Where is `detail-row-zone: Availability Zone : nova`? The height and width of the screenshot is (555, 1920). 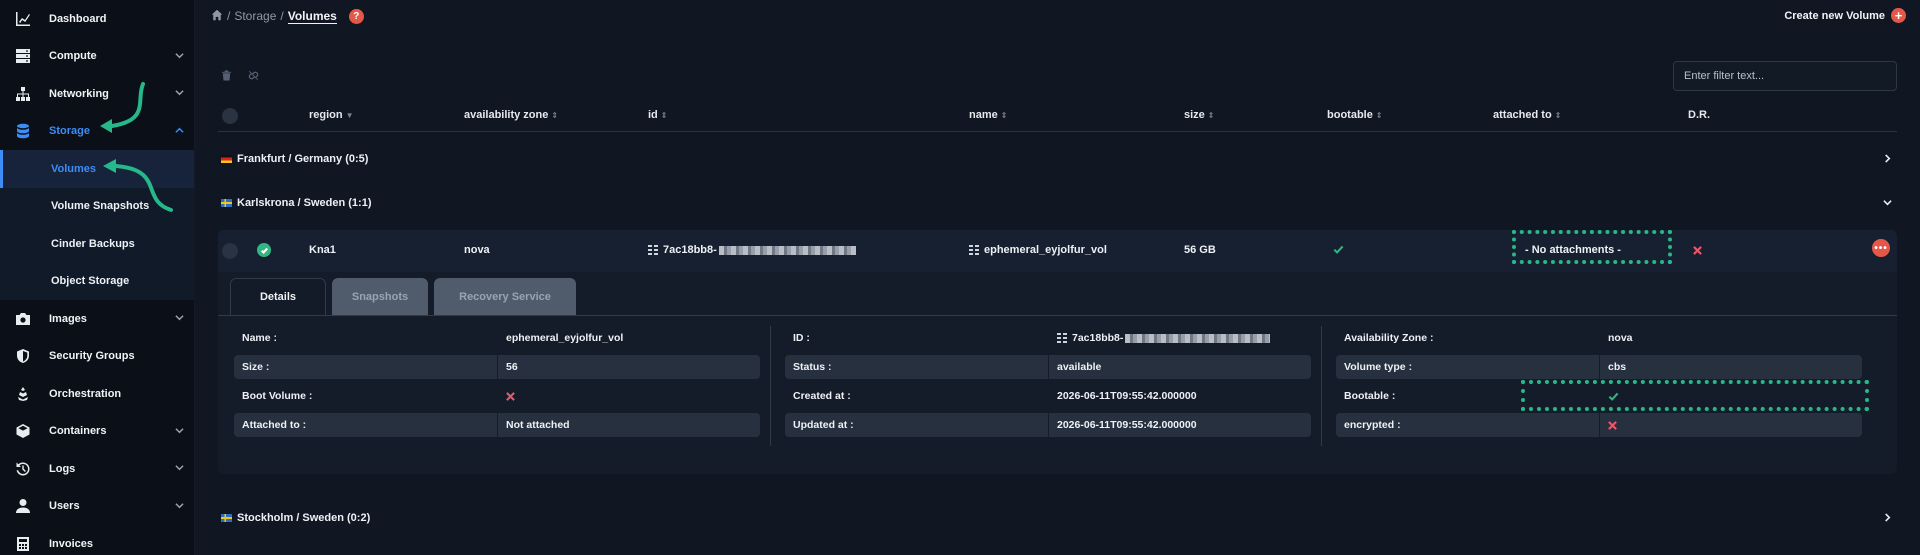 detail-row-zone: Availability Zone : nova is located at coordinates (1599, 338).